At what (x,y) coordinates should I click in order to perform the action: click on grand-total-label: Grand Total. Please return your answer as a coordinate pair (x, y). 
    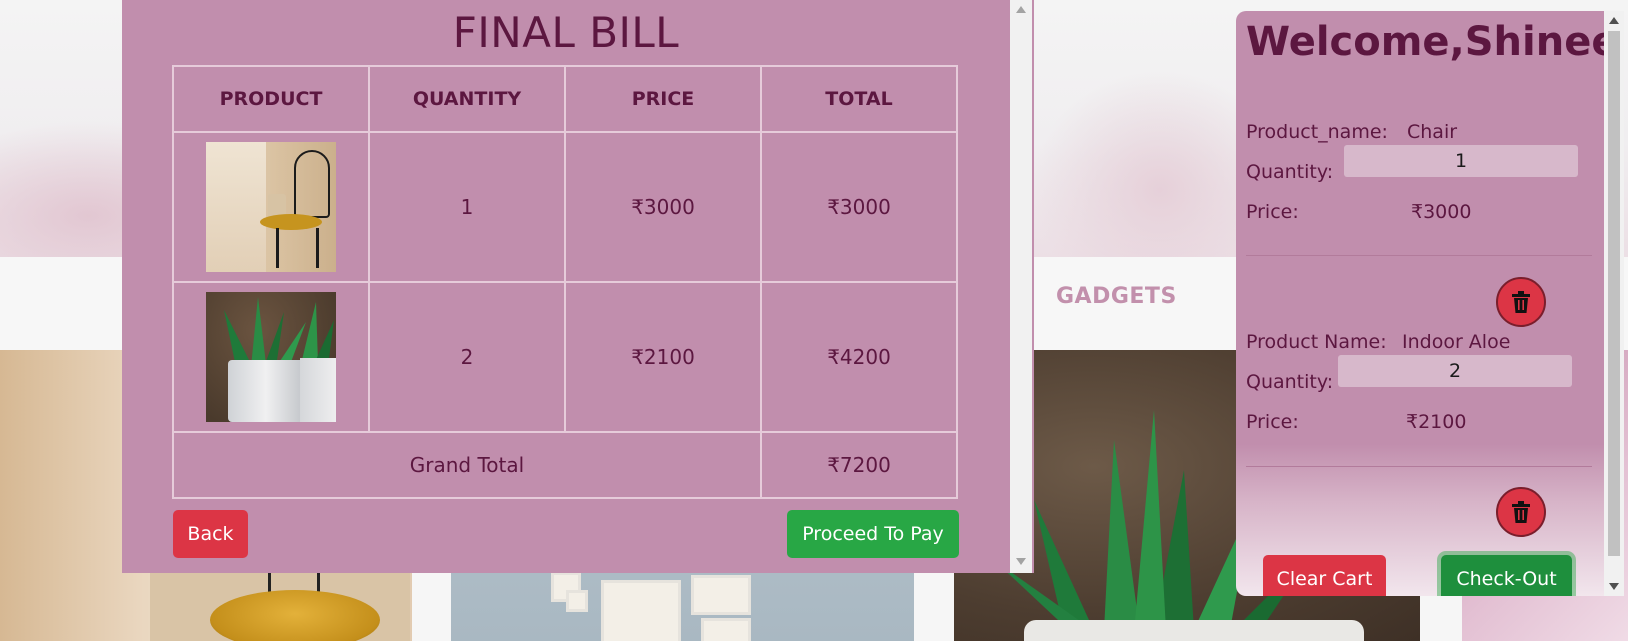
    Looking at the image, I should click on (467, 465).